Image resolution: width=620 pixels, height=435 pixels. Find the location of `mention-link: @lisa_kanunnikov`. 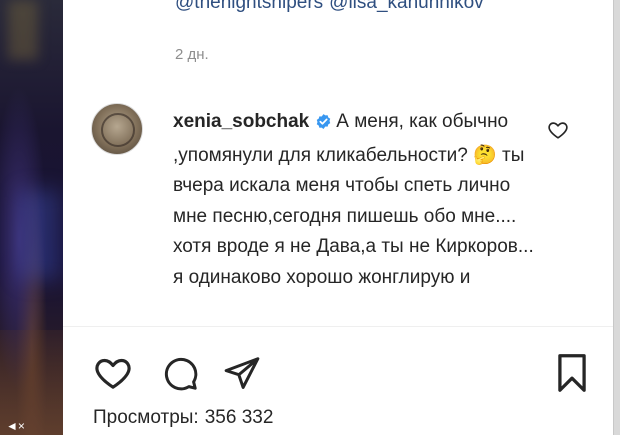

mention-link: @lisa_kanunnikov is located at coordinates (406, 6).